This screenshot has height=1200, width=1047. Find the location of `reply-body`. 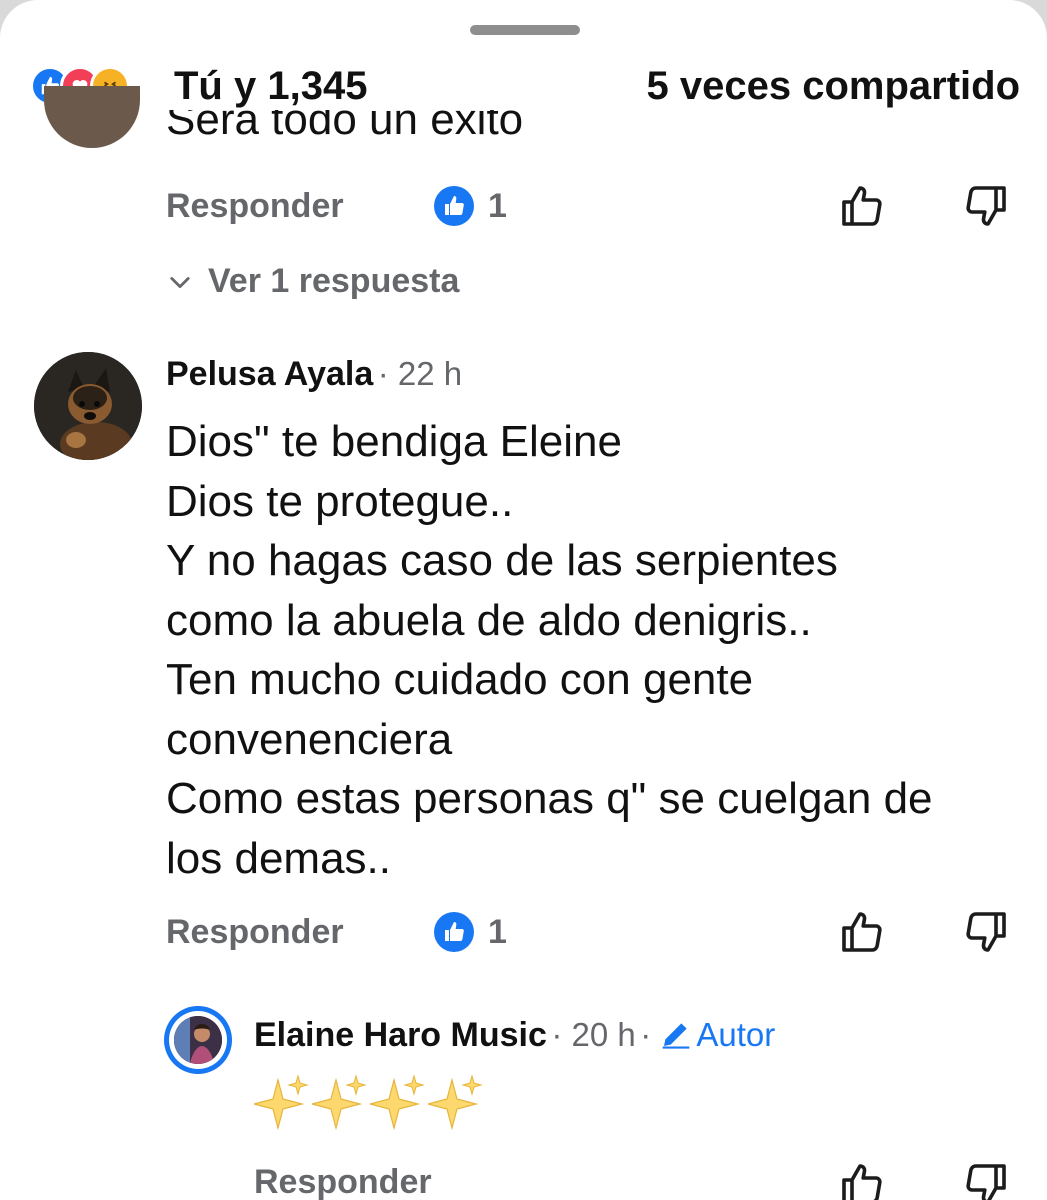

reply-body is located at coordinates (370, 1106).